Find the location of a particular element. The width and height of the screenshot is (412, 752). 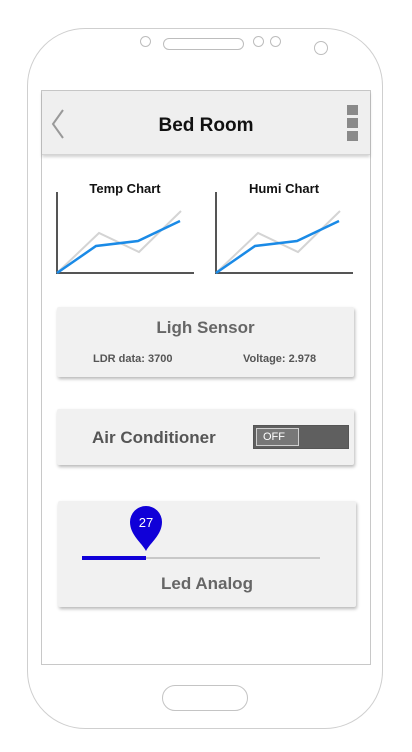

humi-chart-series-blue is located at coordinates (277, 247).